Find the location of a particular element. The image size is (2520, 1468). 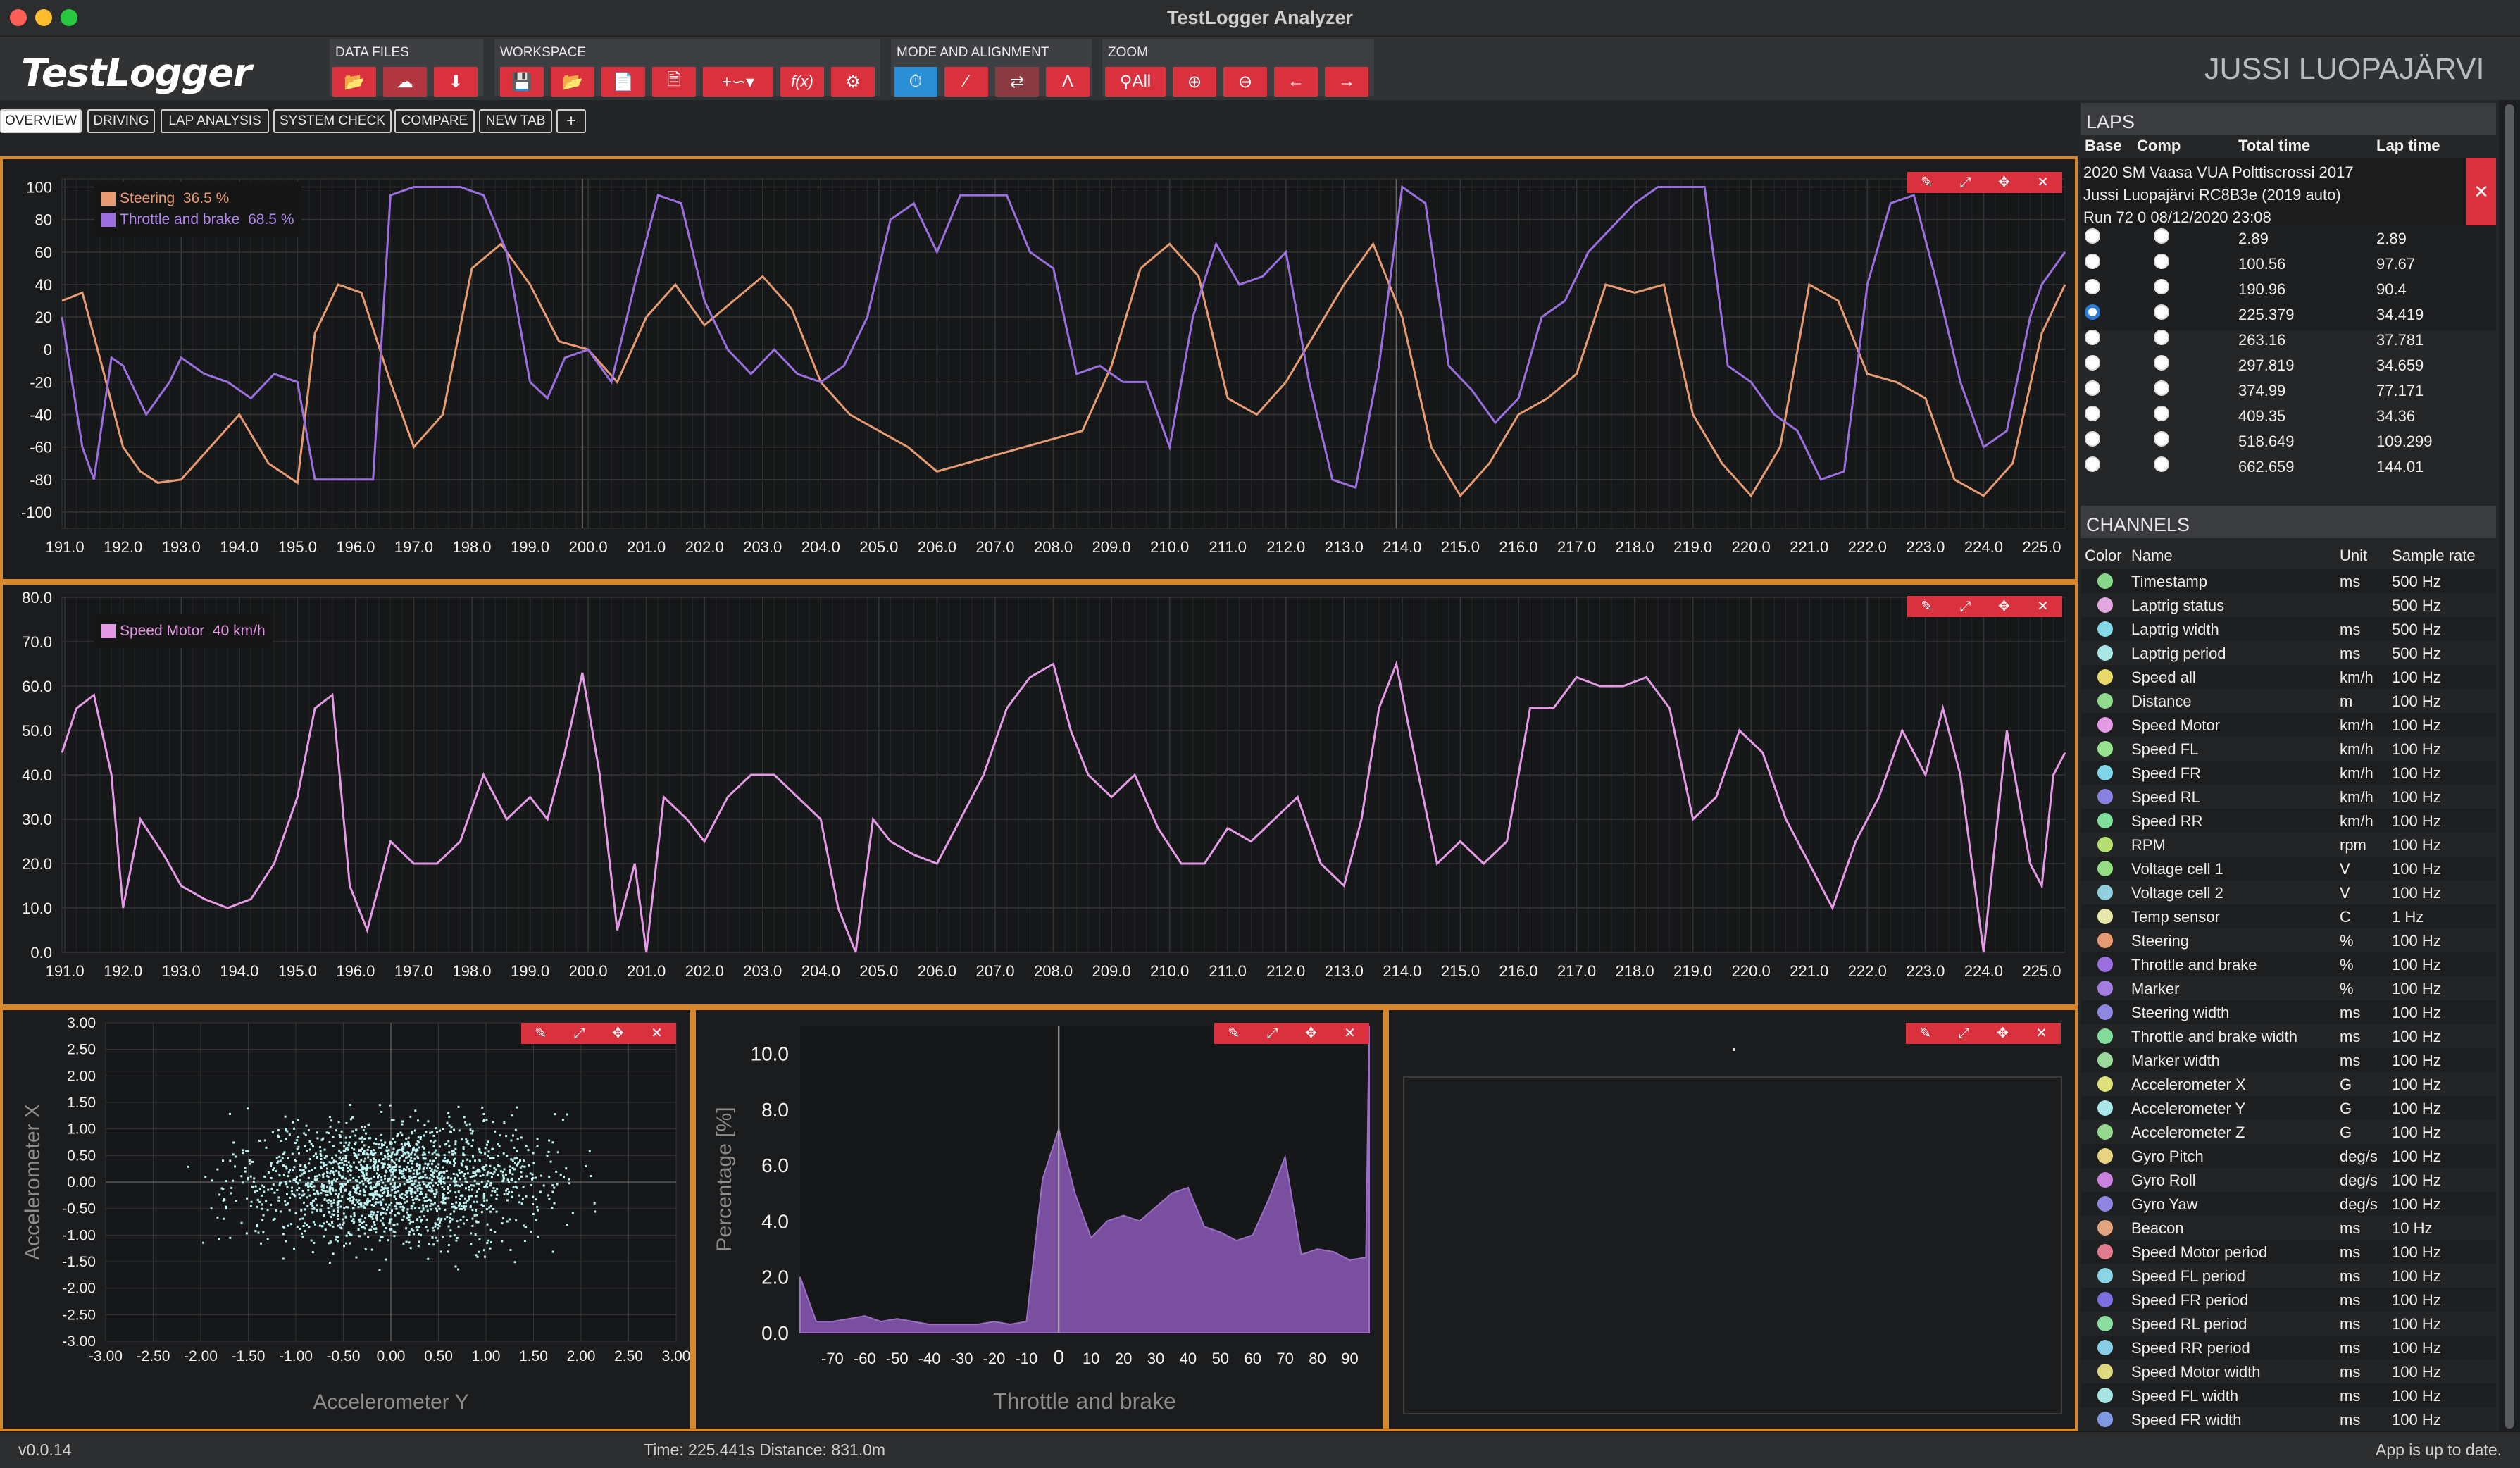

lap-row: 100.56 97.67 is located at coordinates (2289, 263).